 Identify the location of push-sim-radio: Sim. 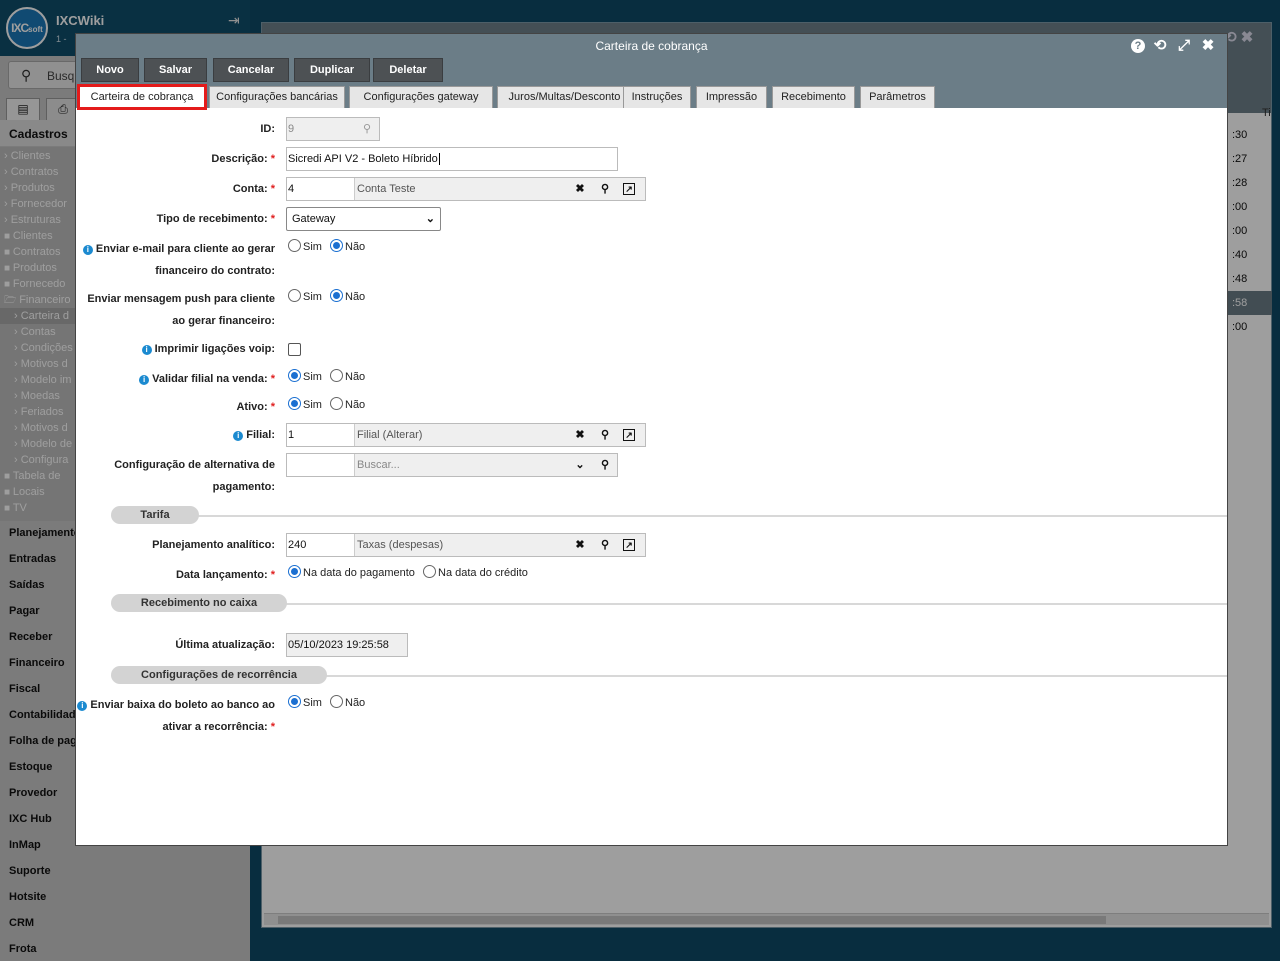
(305, 296).